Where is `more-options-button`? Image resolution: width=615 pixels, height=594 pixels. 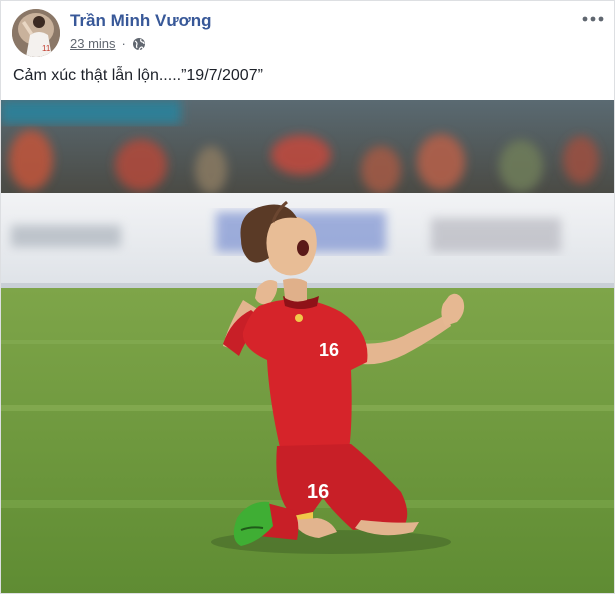
more-options-button is located at coordinates (593, 19).